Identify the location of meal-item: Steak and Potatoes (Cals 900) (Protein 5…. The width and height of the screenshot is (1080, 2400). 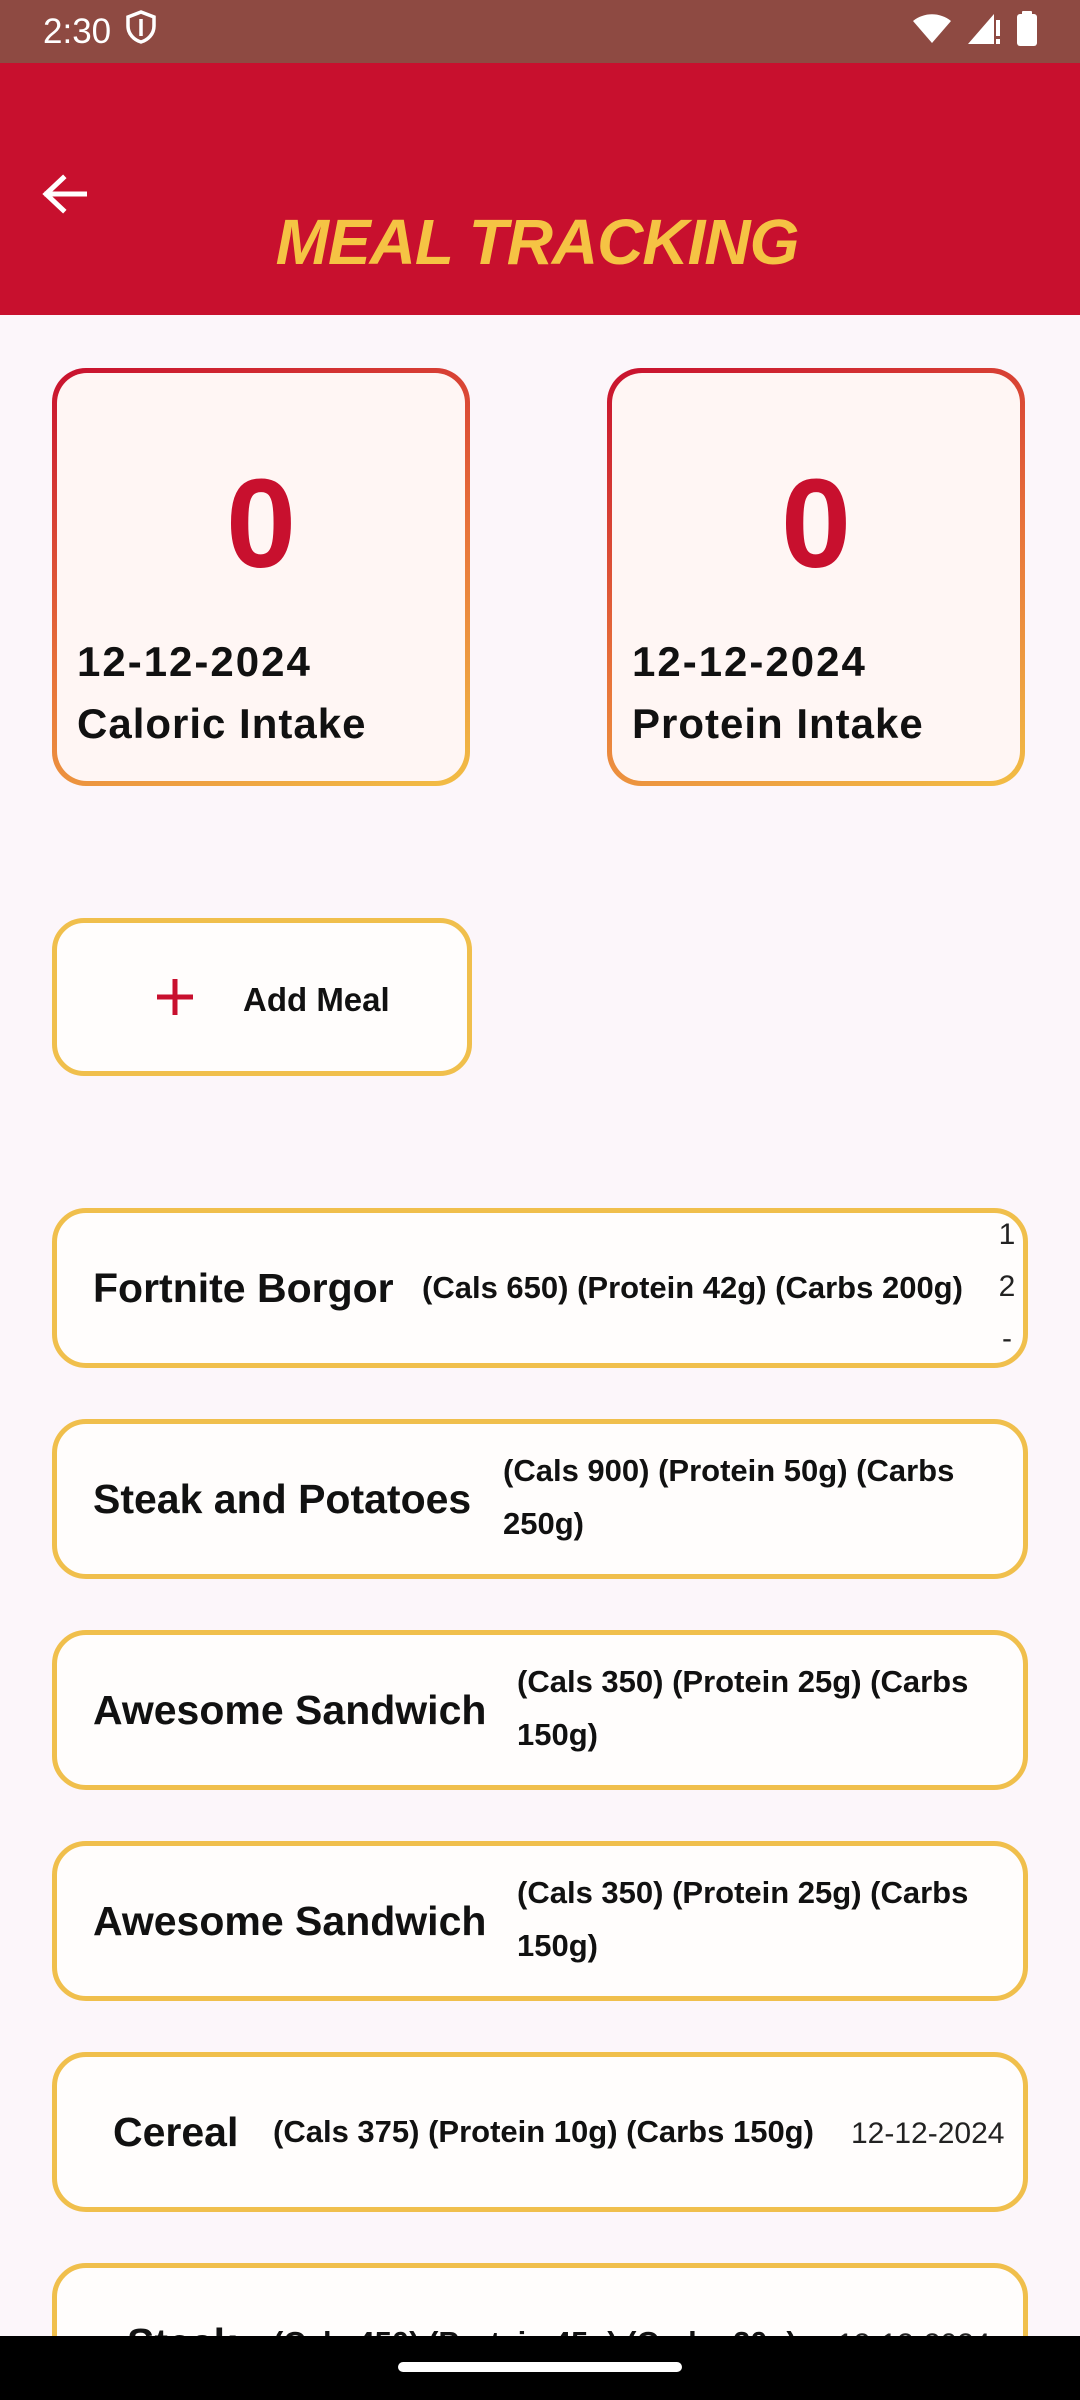
(540, 1499).